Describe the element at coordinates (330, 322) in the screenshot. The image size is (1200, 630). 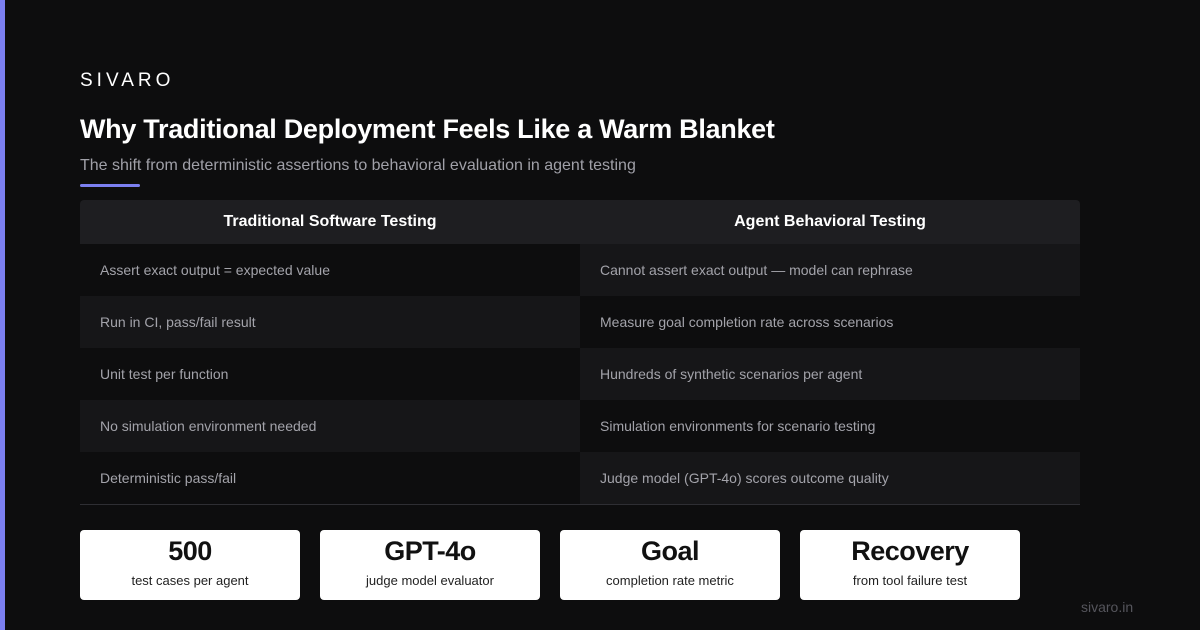
I see `table-cell-traditional: Run in CI, pass/fail result` at that location.